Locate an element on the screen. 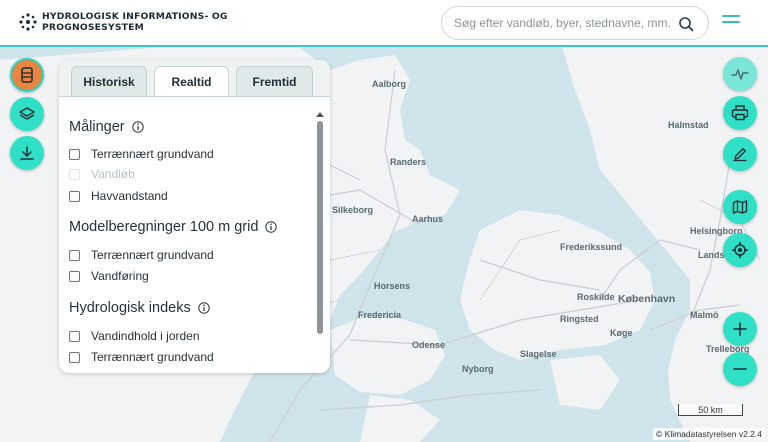 This screenshot has height=442, width=768. map-label-aarhus: Aarhus is located at coordinates (427, 219).